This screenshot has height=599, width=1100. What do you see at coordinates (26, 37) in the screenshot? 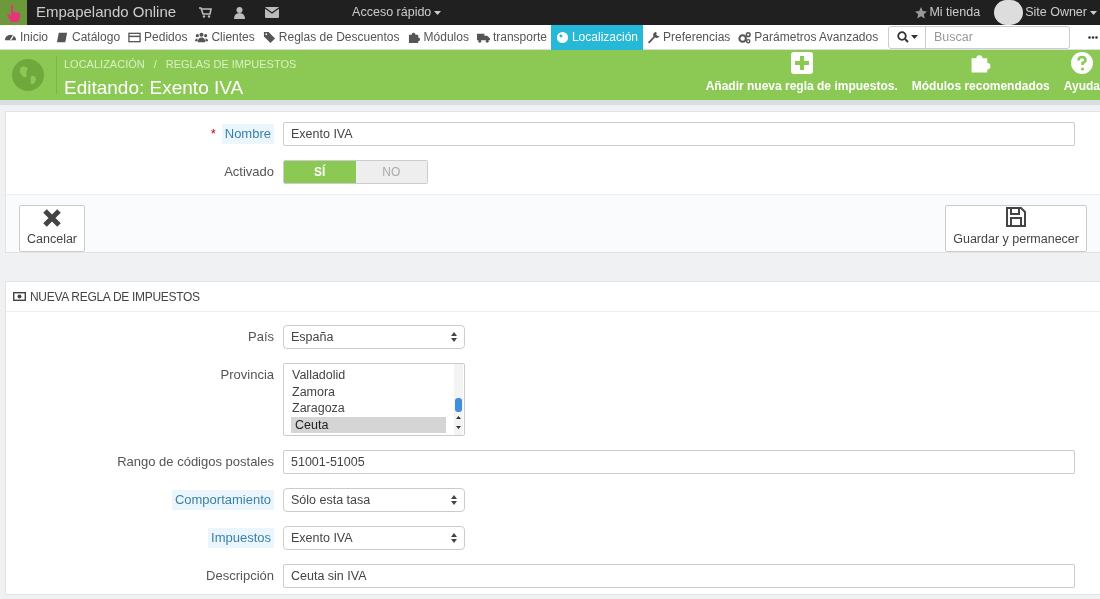
I see `nav-tab: Inicio` at bounding box center [26, 37].